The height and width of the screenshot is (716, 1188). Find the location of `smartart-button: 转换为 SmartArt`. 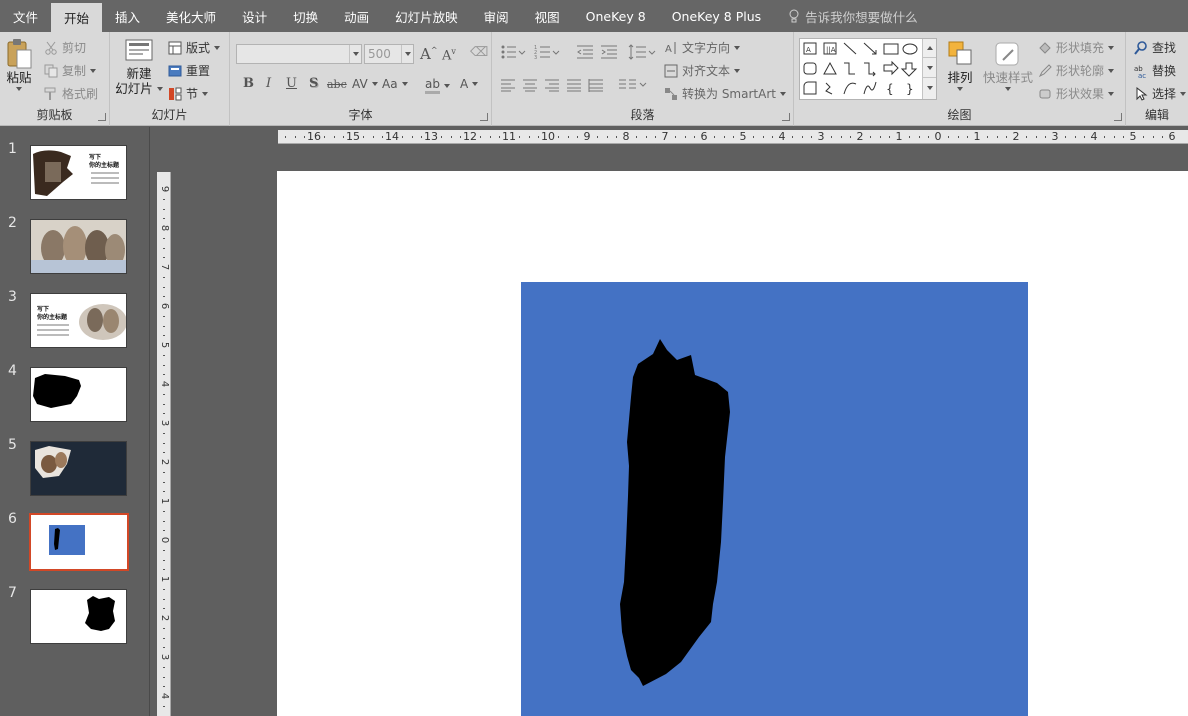

smartart-button: 转换为 SmartArt is located at coordinates (725, 93).